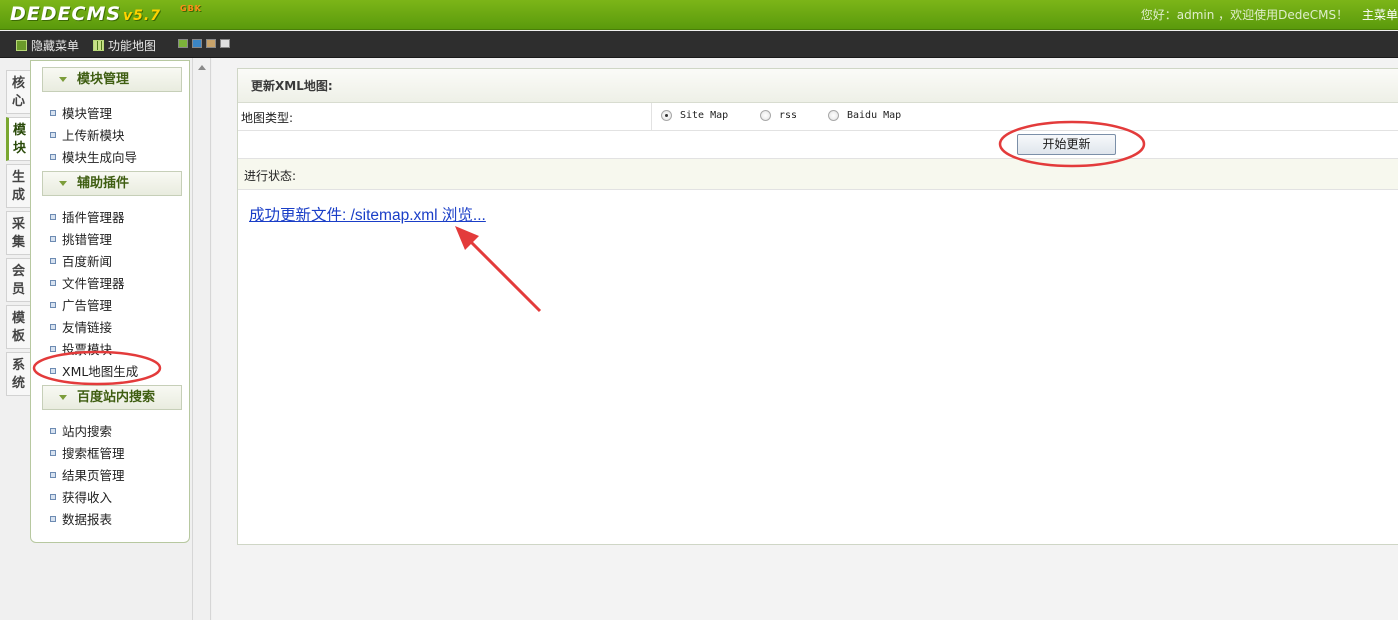 This screenshot has width=1398, height=620. Describe the element at coordinates (93, 475) in the screenshot. I see `menu-item-label: 结果页管理` at that location.